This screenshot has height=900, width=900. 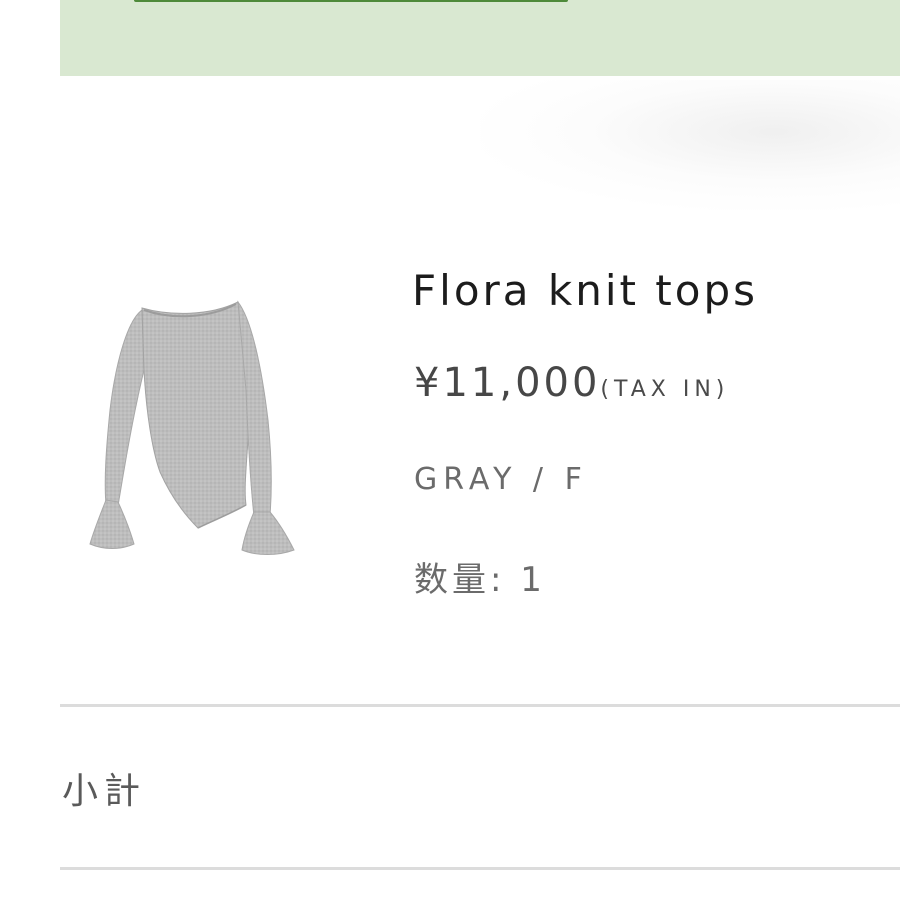 I want to click on banner-action-button, so click(x=351, y=1).